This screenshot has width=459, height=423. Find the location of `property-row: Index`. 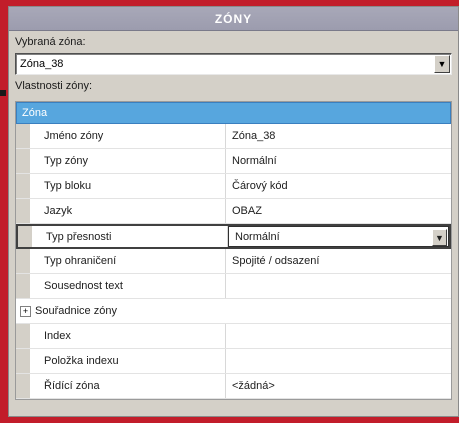

property-row: Index is located at coordinates (233, 336).